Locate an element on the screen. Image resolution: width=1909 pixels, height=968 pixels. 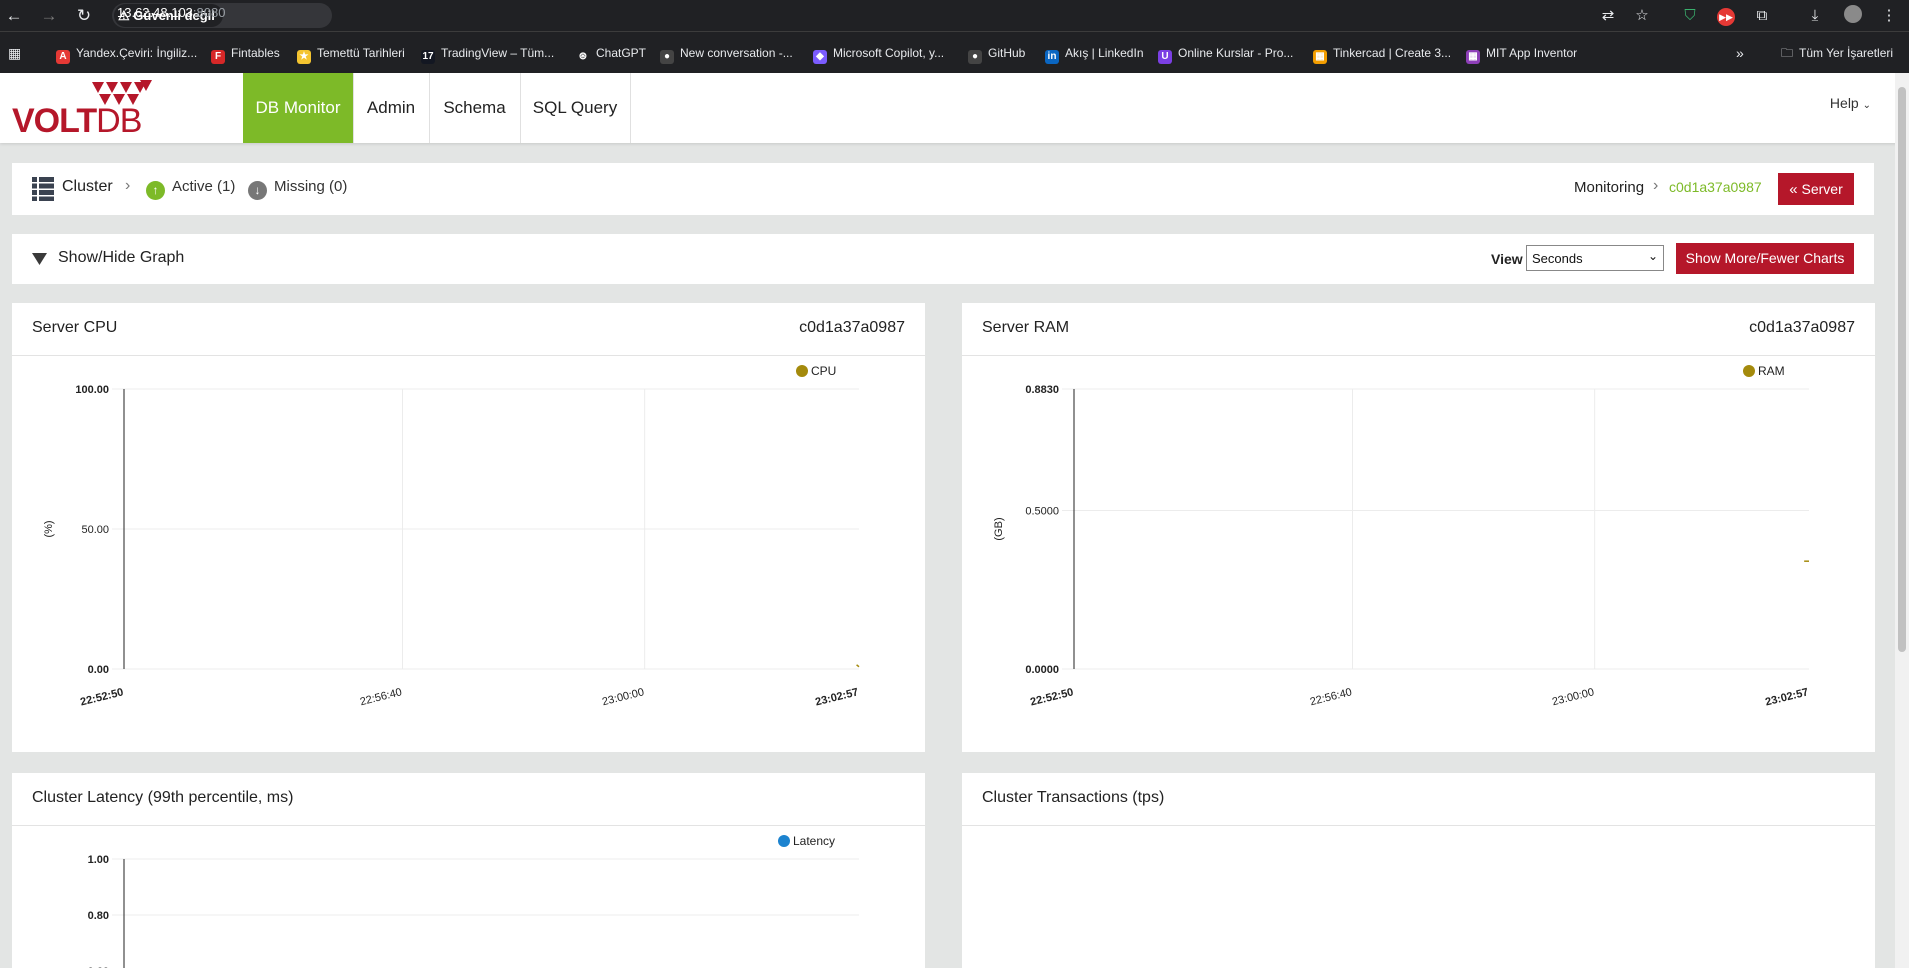
url-host: 13.62.48.103 is located at coordinates (155, 12).